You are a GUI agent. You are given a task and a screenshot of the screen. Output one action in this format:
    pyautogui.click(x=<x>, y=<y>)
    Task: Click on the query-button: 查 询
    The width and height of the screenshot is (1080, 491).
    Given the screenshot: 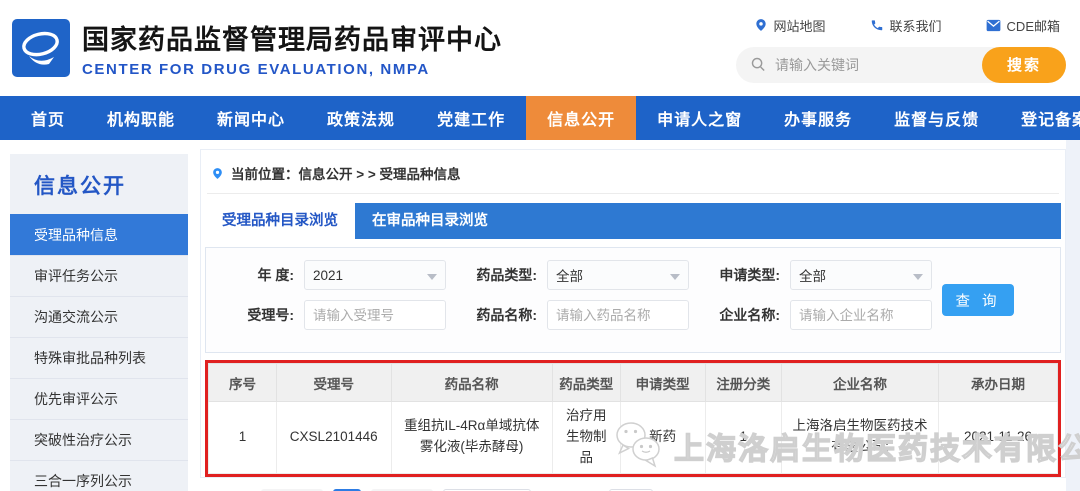 What is the action you would take?
    pyautogui.click(x=978, y=300)
    